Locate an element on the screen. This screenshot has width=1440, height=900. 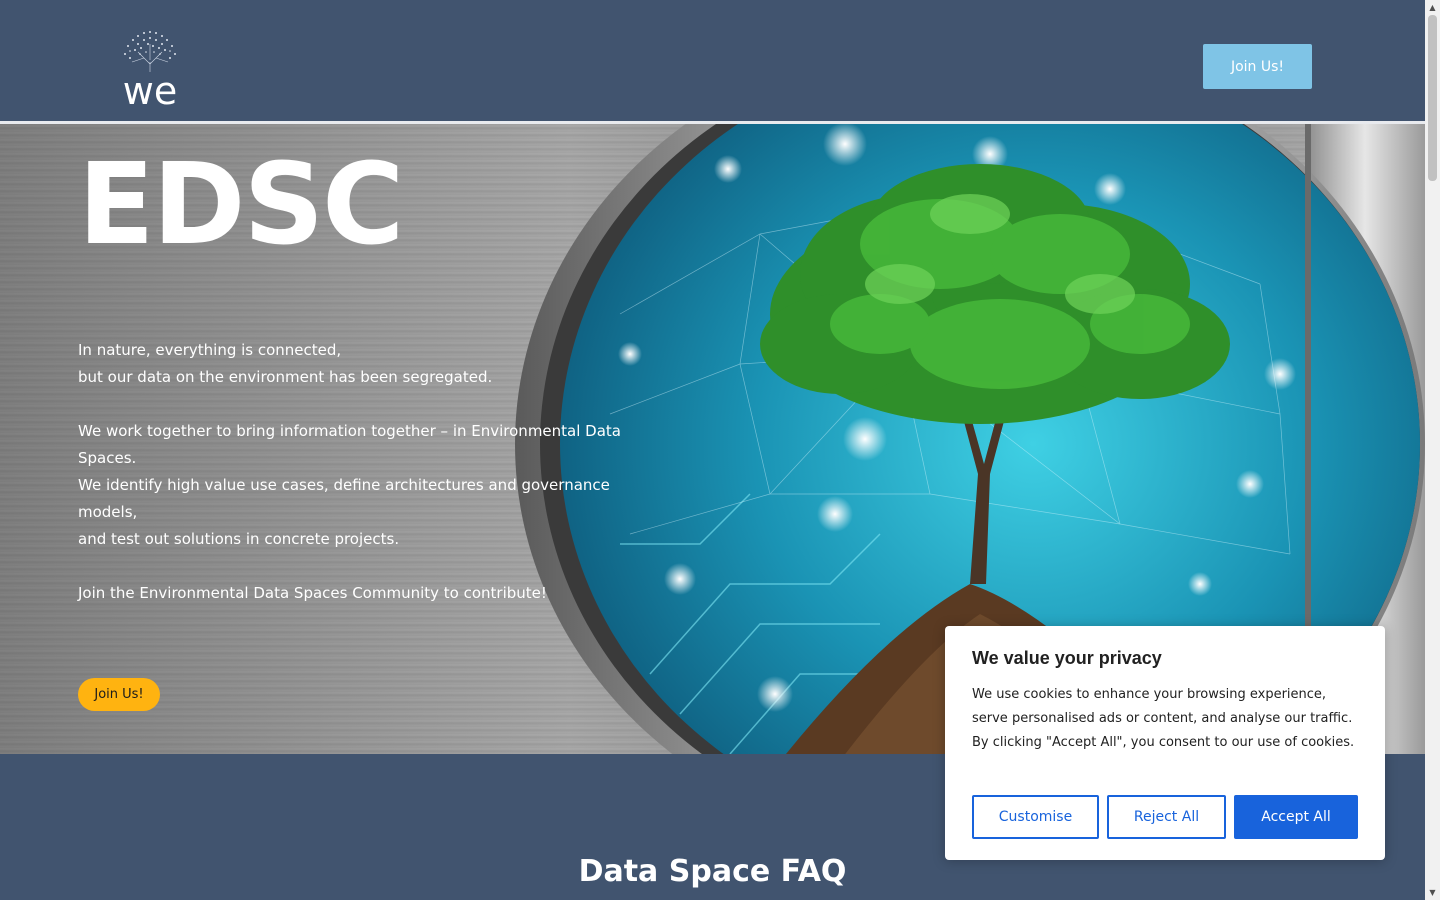
page-scrollbar: ▲ ▼ is located at coordinates (1432, 450).